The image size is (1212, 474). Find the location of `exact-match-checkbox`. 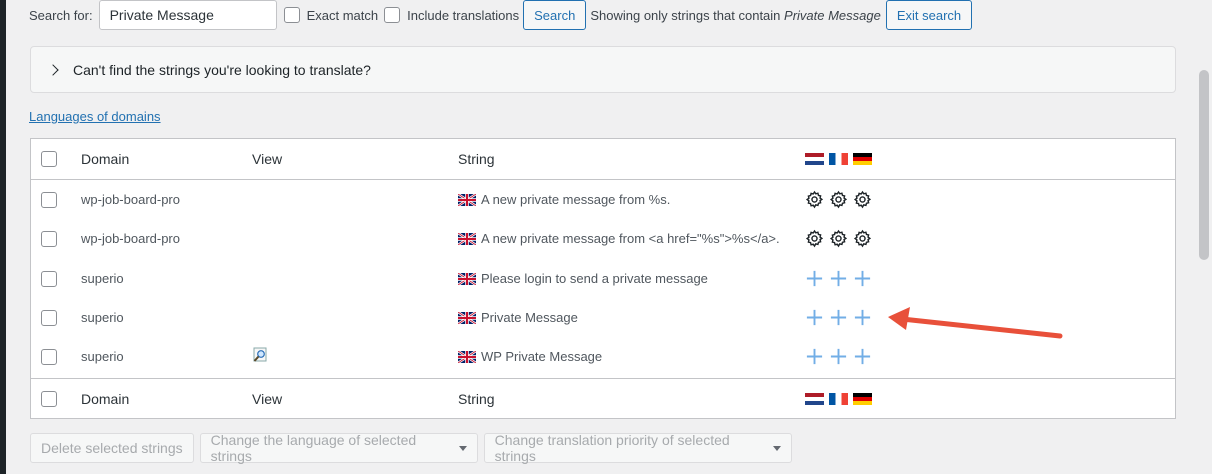

exact-match-checkbox is located at coordinates (291, 15).